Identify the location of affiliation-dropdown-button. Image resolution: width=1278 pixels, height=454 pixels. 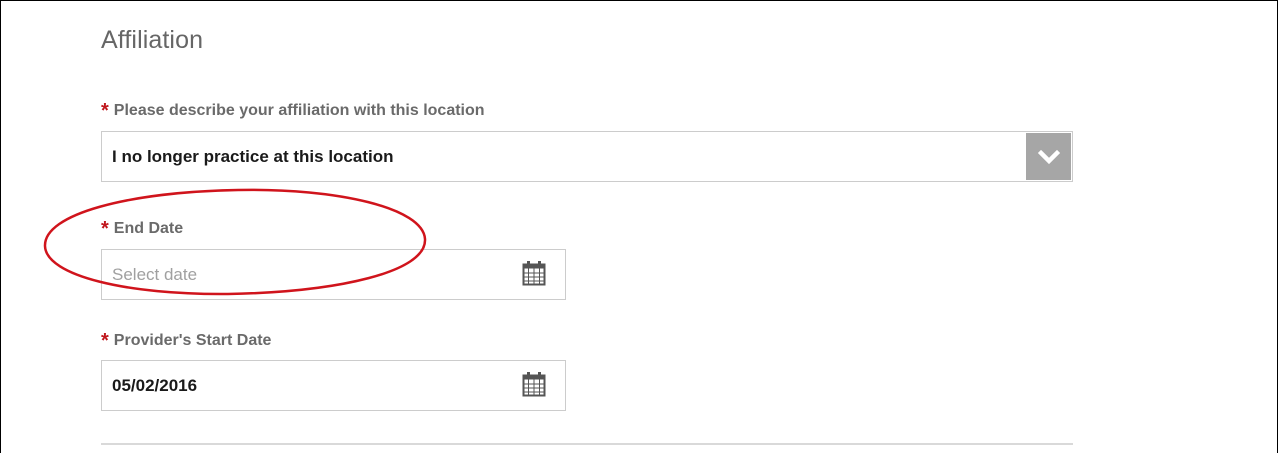
(1048, 156).